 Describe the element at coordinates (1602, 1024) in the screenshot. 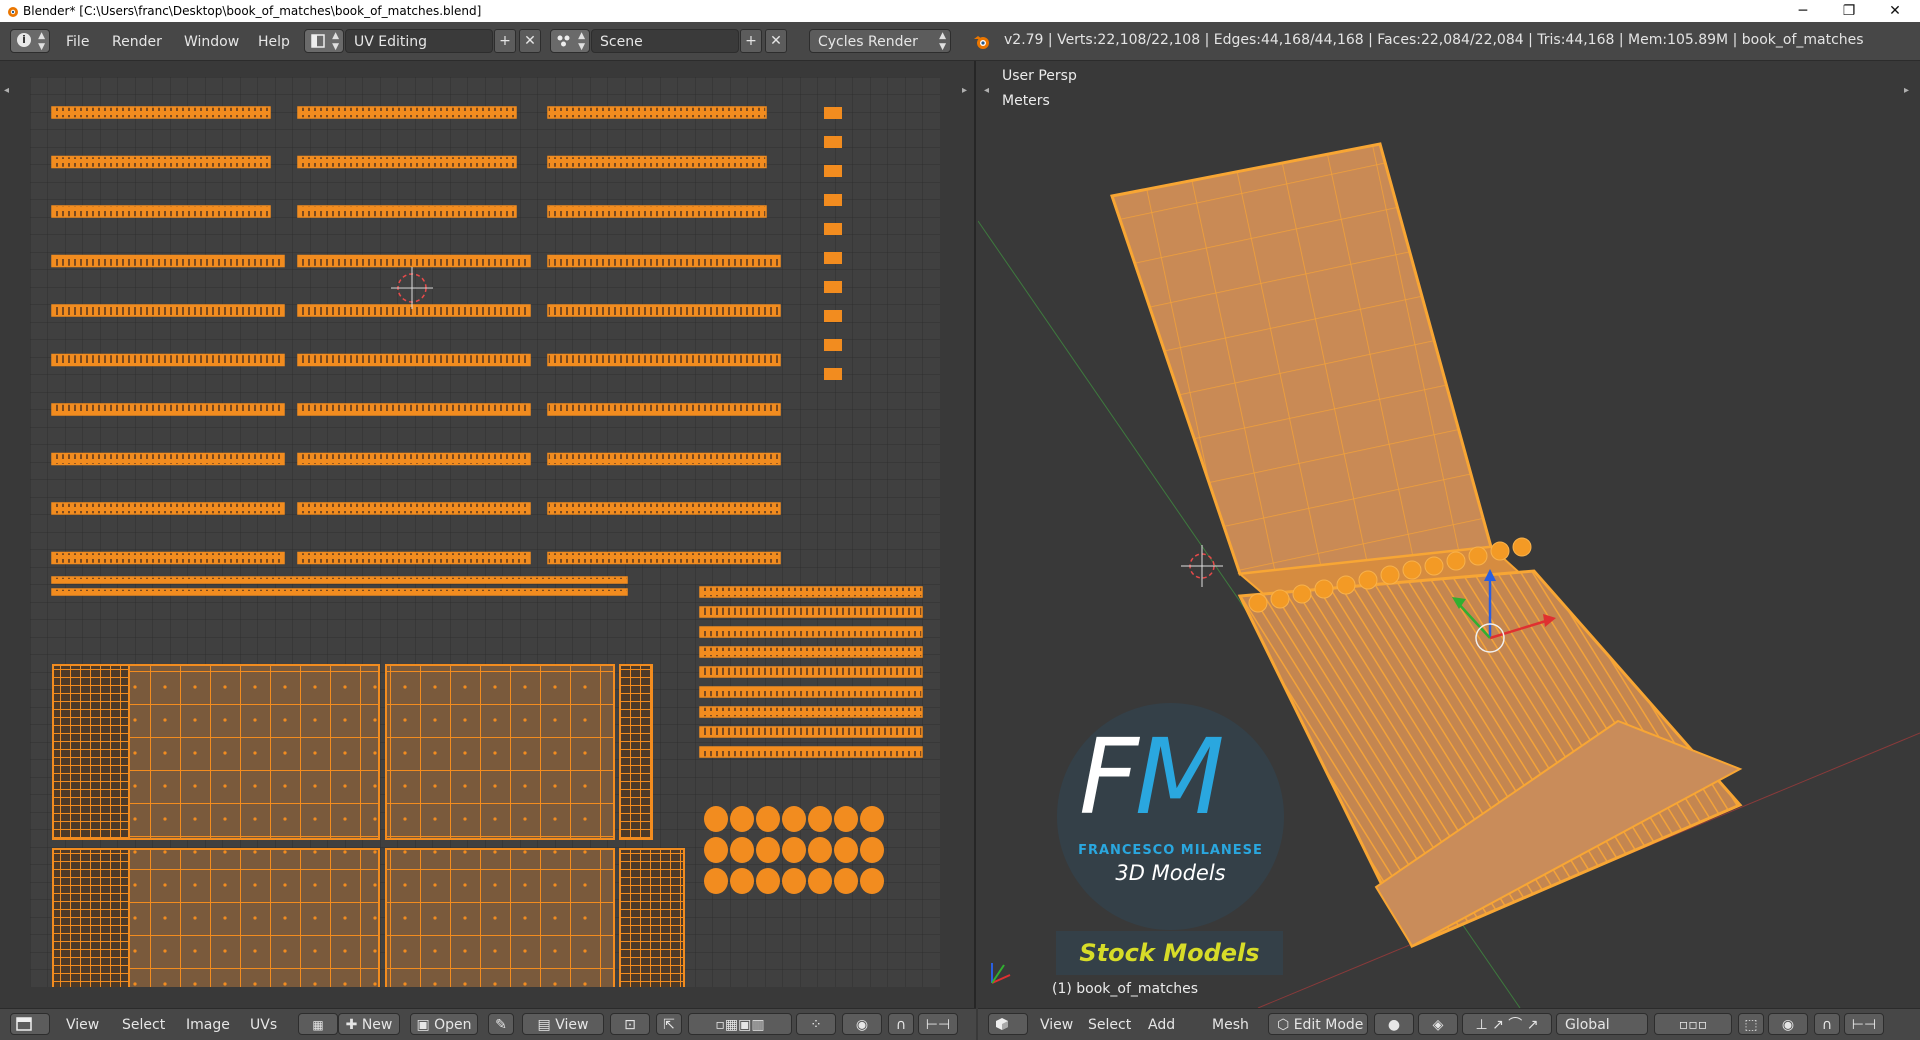

I see `transform-orientation-dropdown: Global` at that location.